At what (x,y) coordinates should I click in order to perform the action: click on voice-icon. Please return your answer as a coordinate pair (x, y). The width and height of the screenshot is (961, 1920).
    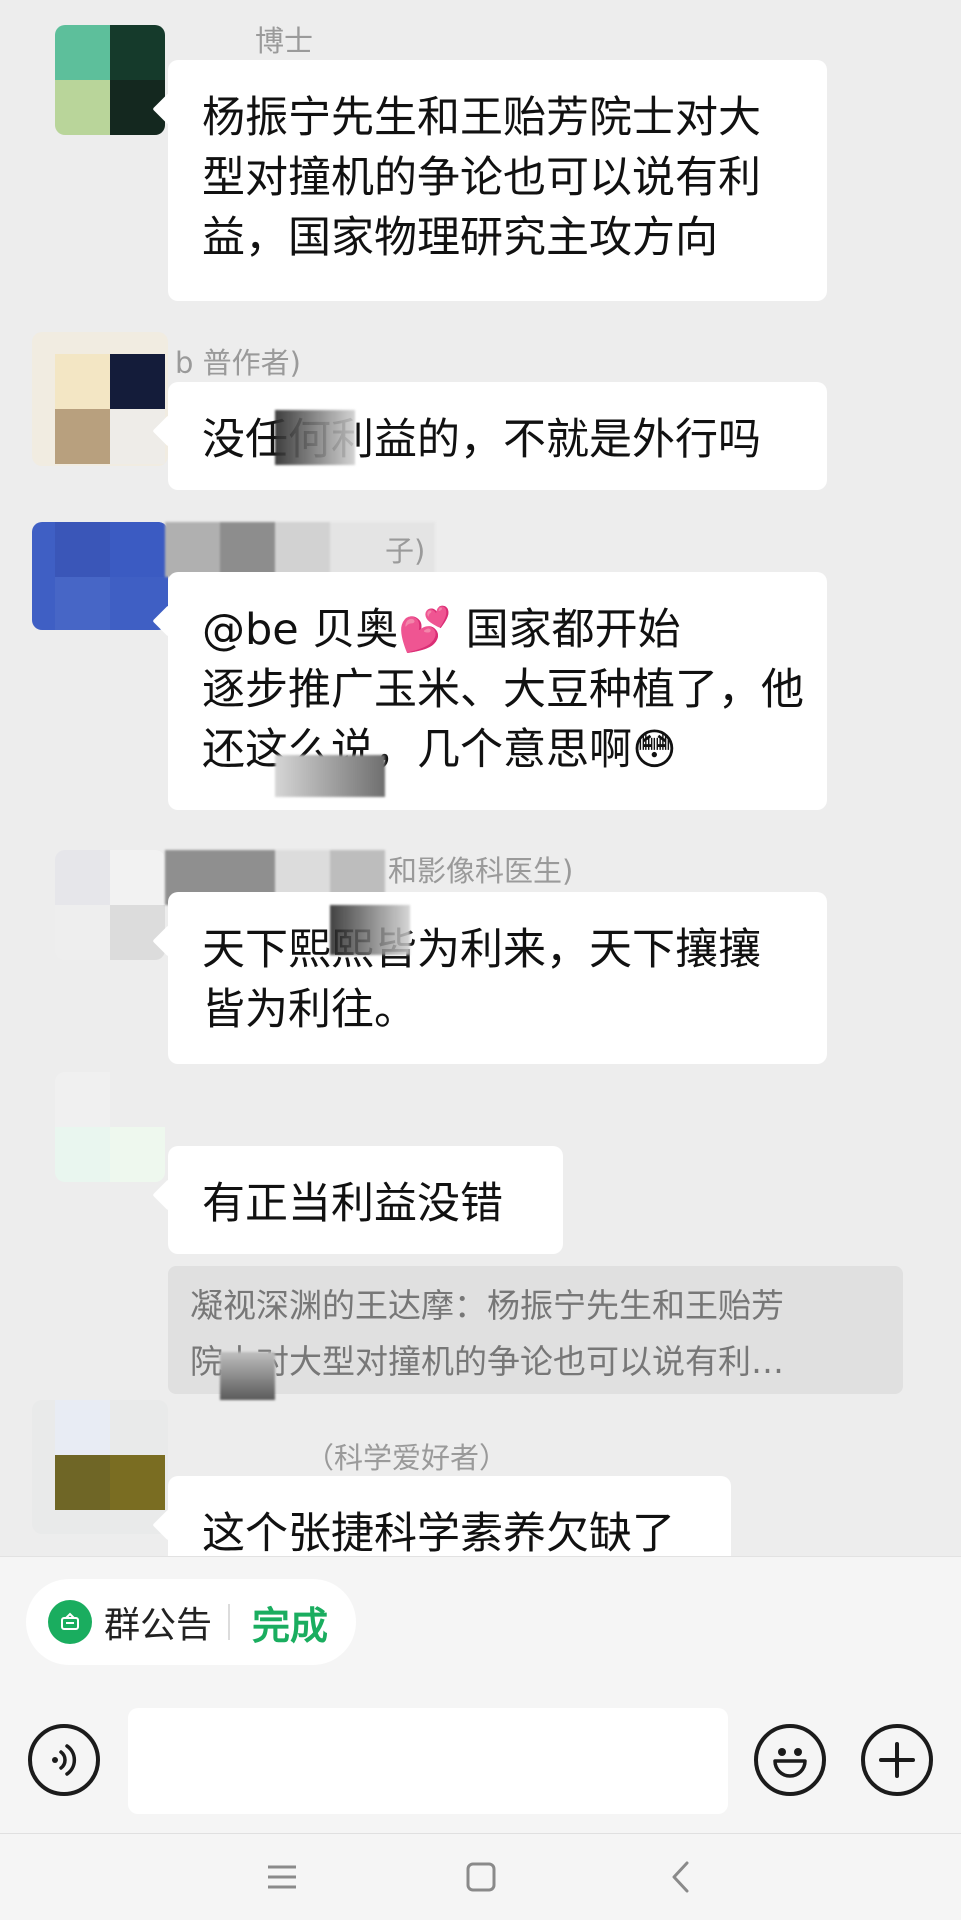
    Looking at the image, I should click on (64, 1760).